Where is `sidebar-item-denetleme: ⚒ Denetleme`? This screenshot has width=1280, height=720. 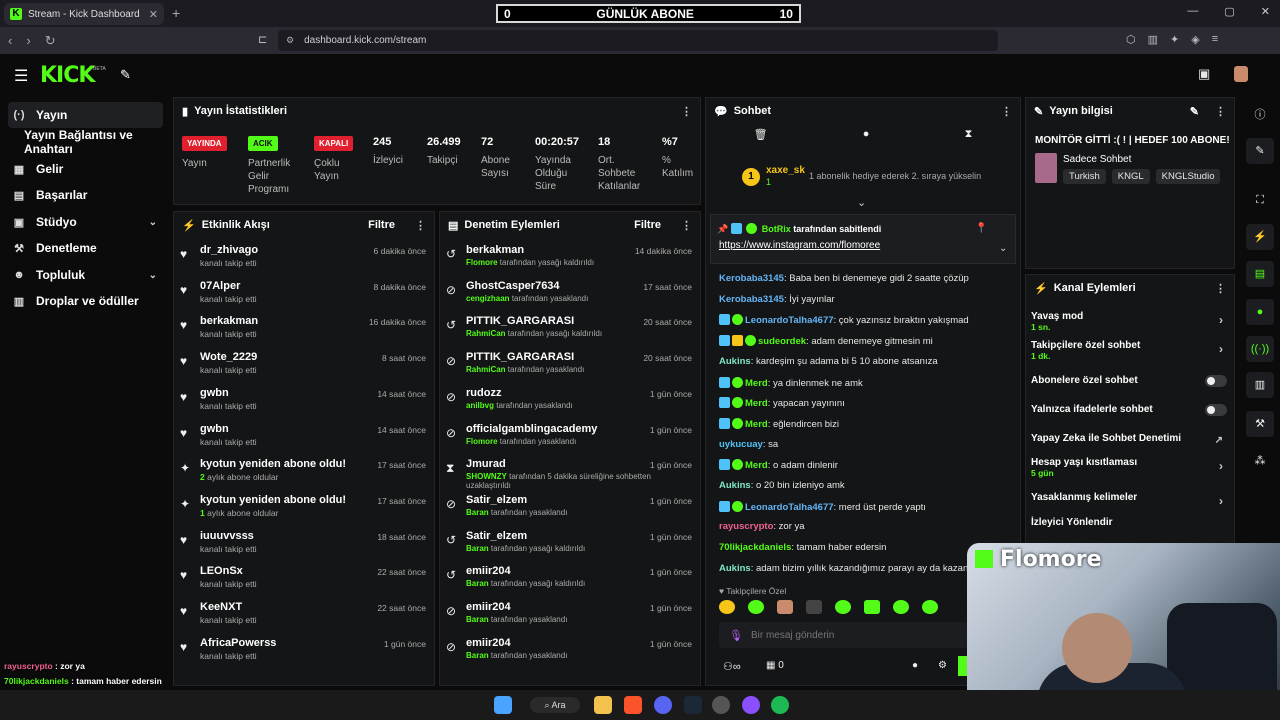
sidebar-item-denetleme: ⚒ Denetleme is located at coordinates (85, 248).